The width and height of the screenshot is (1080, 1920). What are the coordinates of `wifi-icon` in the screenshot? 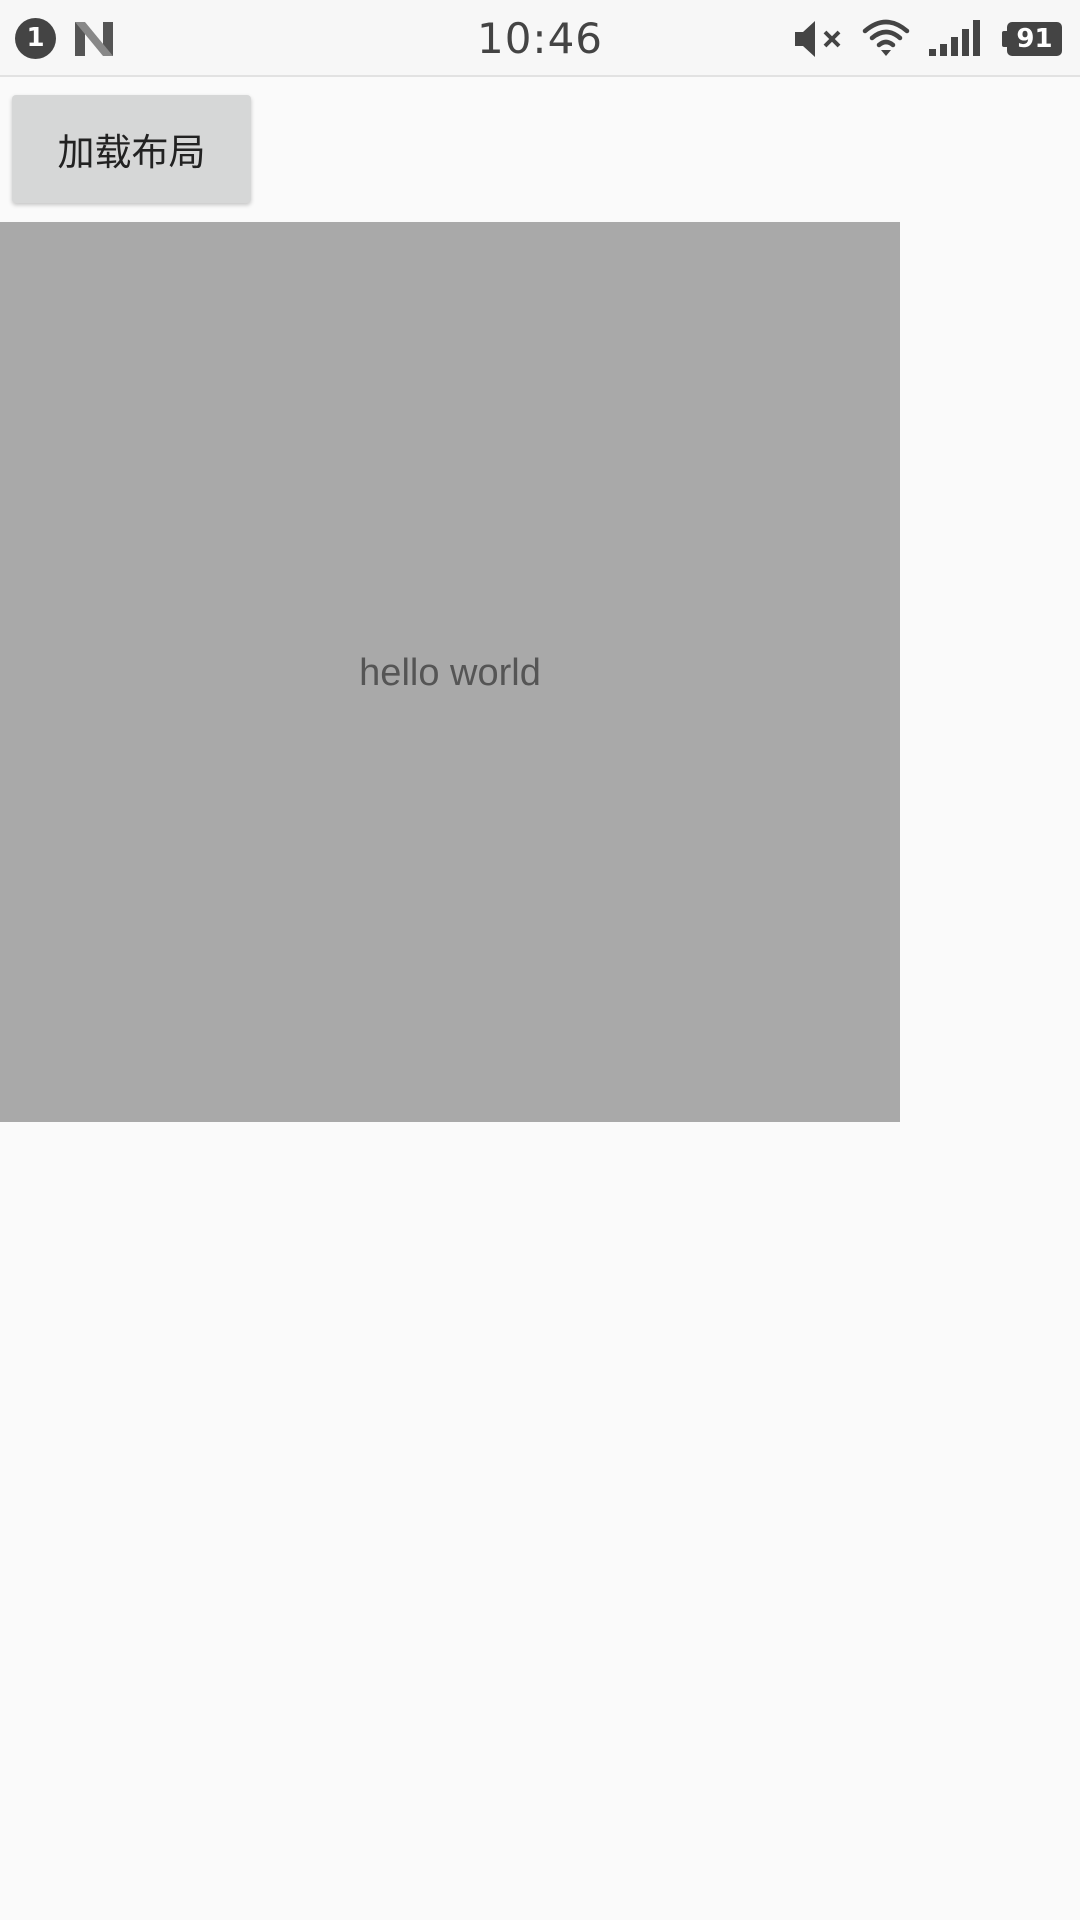 It's located at (886, 37).